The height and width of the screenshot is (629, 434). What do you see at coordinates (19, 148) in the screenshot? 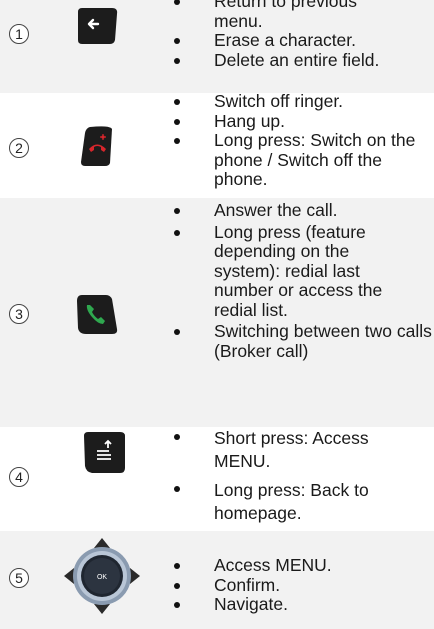
I see `row-number-badge: 2` at bounding box center [19, 148].